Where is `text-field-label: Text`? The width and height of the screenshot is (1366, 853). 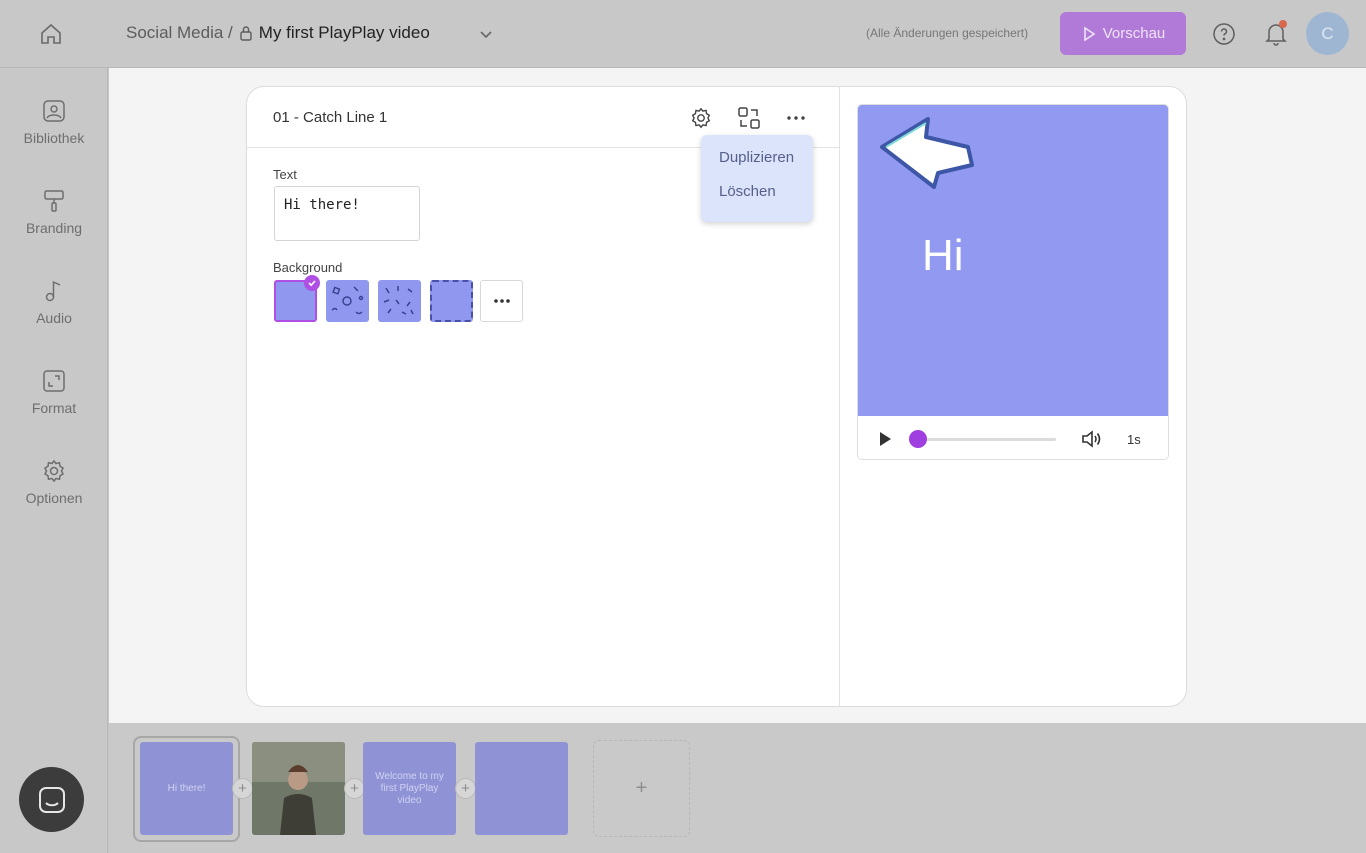
text-field-label: Text is located at coordinates (285, 174).